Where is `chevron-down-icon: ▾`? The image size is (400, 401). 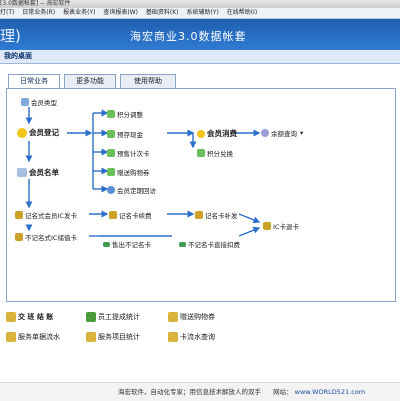
chevron-down-icon: ▾ is located at coordinates (301, 133).